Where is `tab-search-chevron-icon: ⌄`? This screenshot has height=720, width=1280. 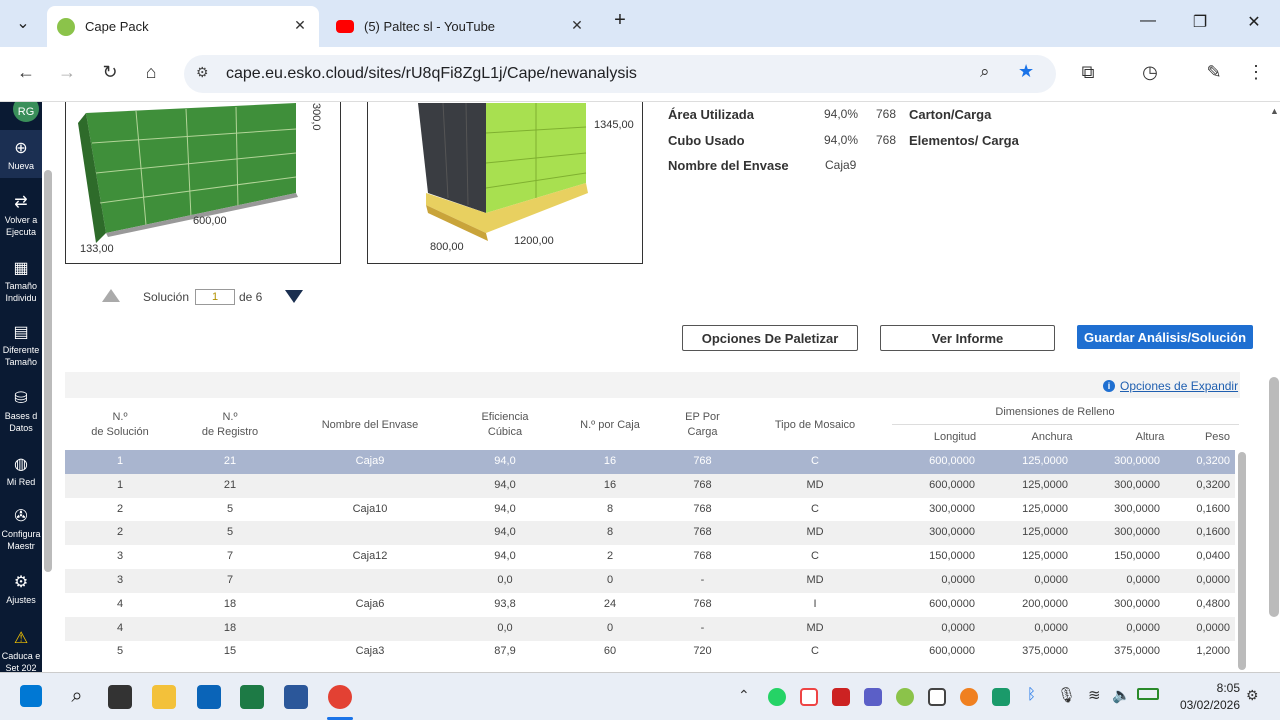
tab-search-chevron-icon: ⌄ is located at coordinates (23, 23).